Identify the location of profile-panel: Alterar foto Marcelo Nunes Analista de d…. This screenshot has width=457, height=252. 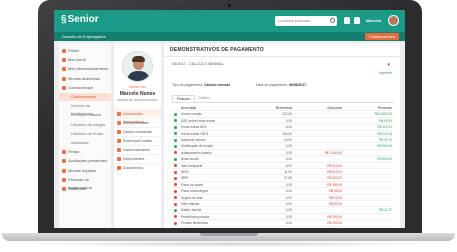
(137, 135).